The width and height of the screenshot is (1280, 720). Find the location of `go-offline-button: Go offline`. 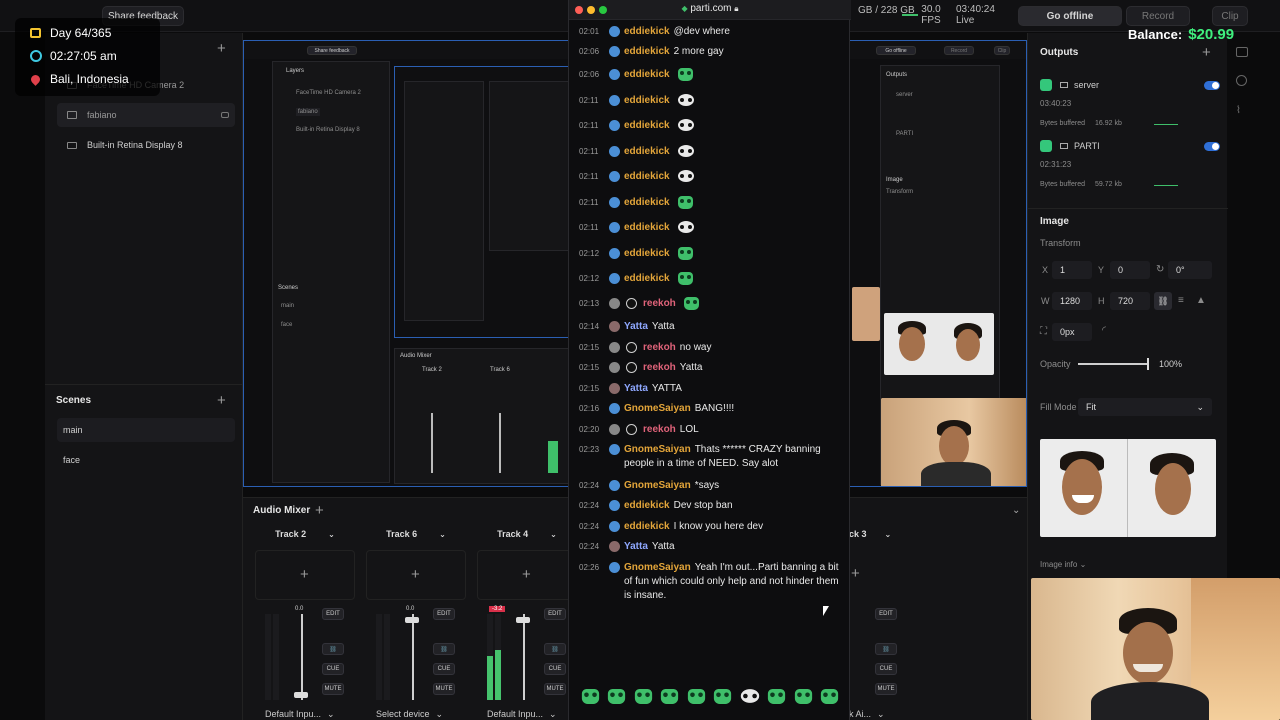

go-offline-button: Go offline is located at coordinates (1070, 16).